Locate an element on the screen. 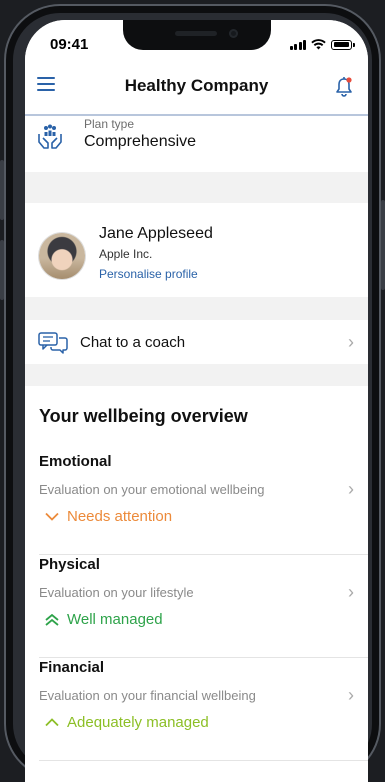 The width and height of the screenshot is (385, 782). overview-item-description: Evaluation on your financial wellbeing is located at coordinates (147, 695).